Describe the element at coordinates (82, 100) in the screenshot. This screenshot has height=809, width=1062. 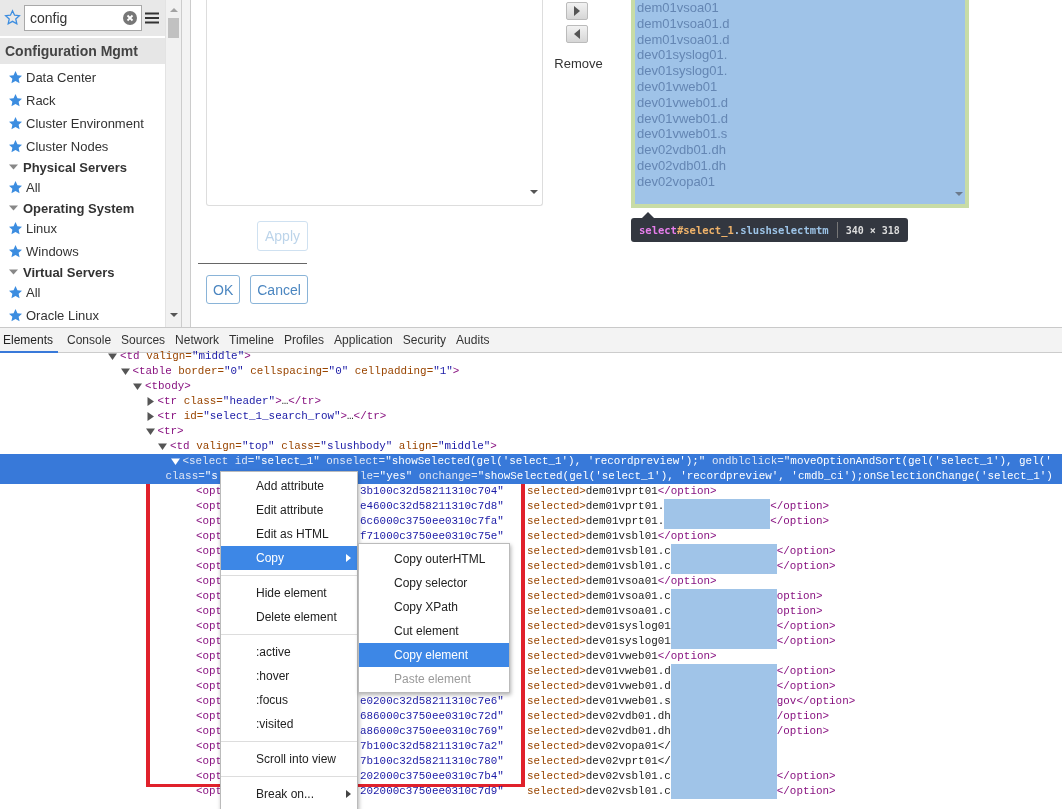
I see `nav-item: Rack` at that location.